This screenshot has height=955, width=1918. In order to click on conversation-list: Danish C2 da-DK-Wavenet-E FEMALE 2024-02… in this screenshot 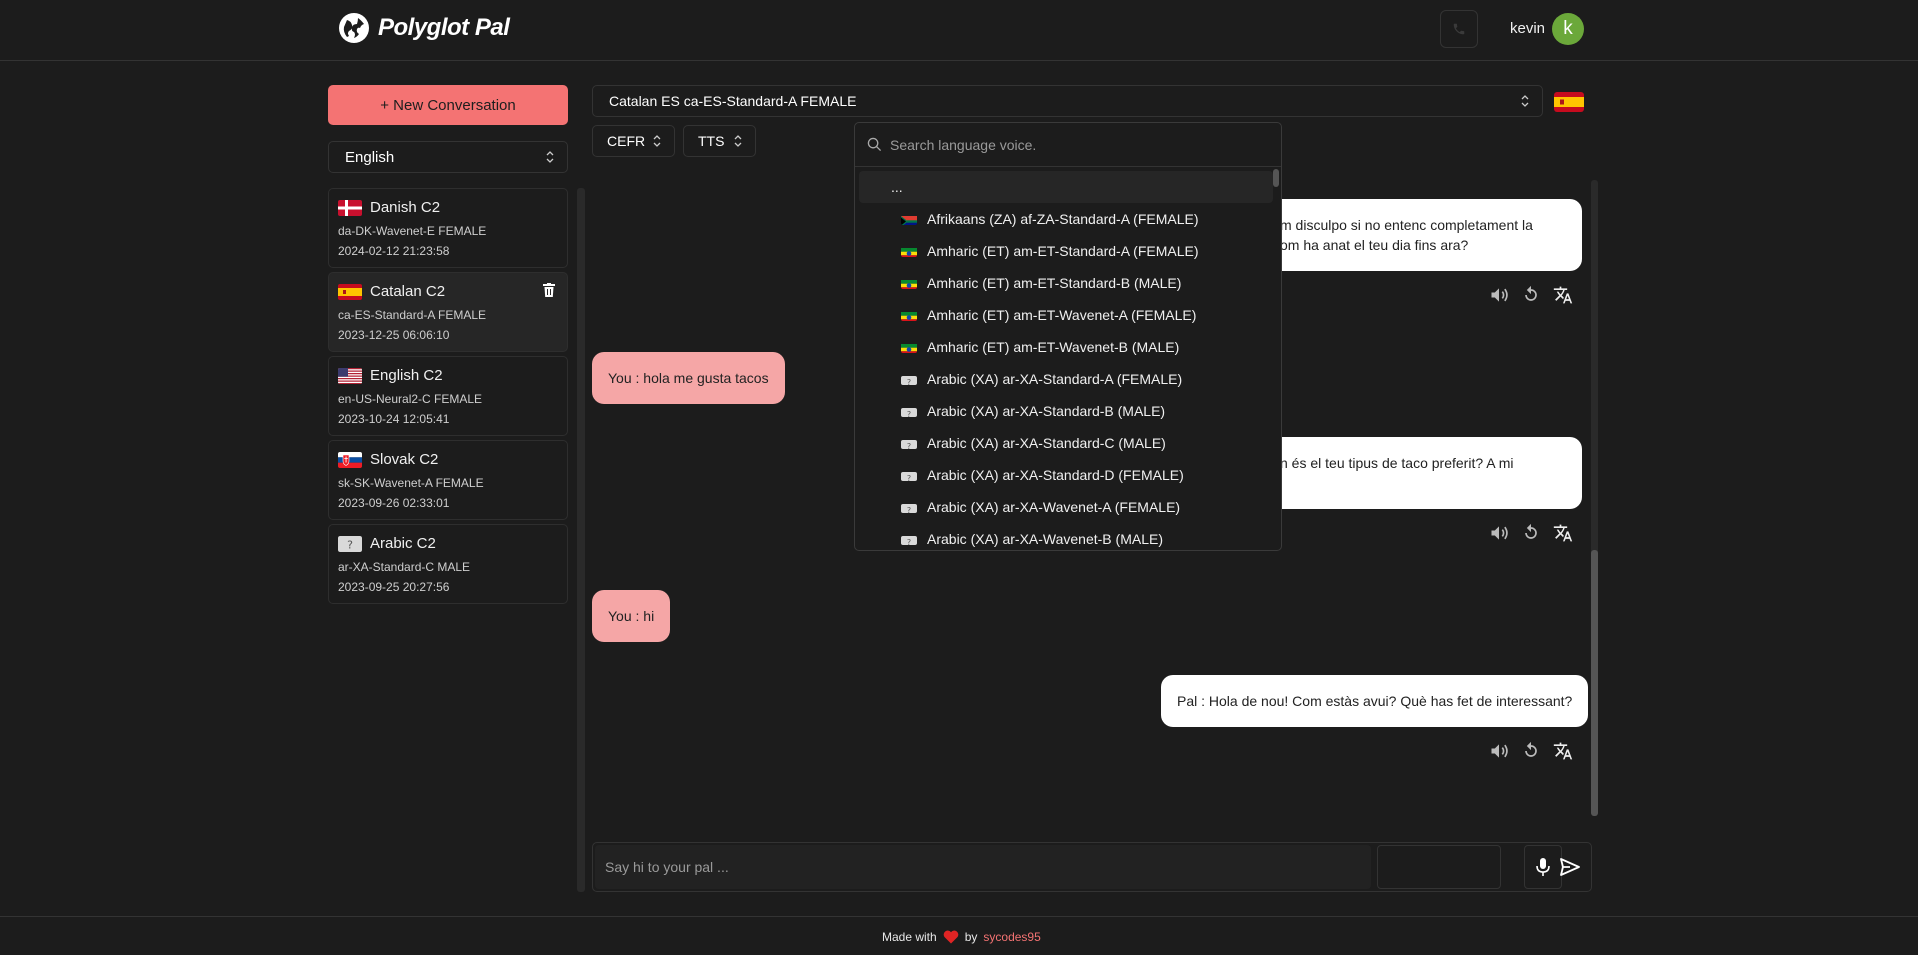, I will do `click(448, 398)`.